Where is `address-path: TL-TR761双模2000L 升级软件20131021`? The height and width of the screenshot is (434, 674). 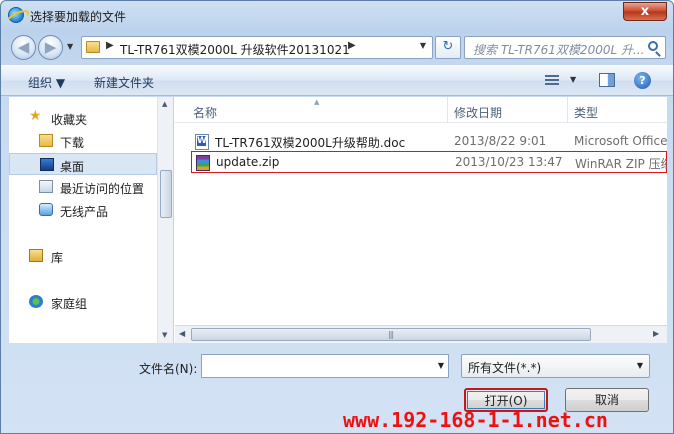 address-path: TL-TR761双模2000L 升级软件20131021 is located at coordinates (235, 49).